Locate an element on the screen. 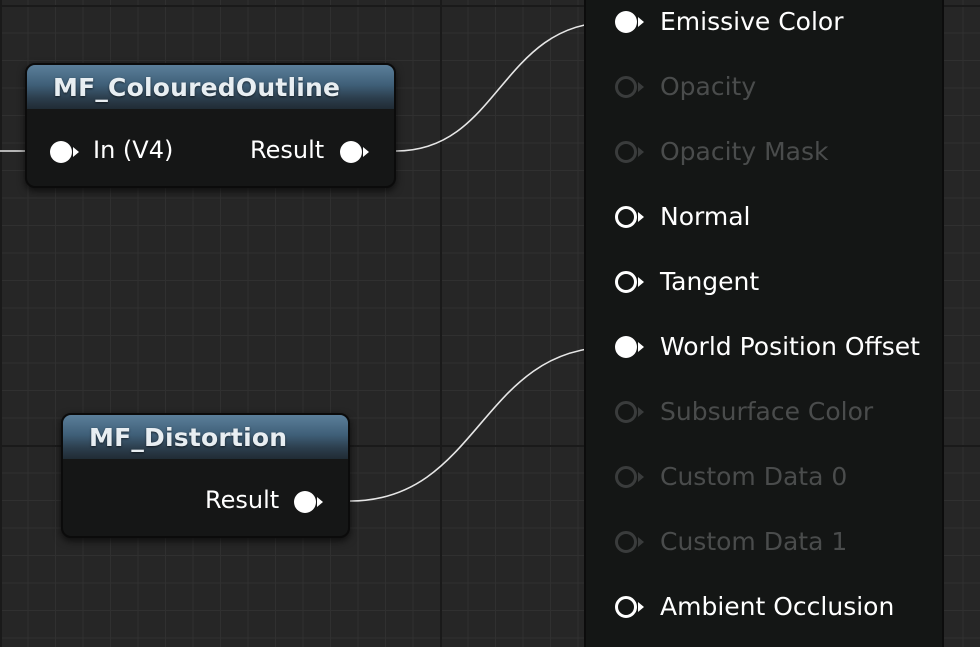 Image resolution: width=980 pixels, height=647 pixels. material-input-ambient-occlusion: Ambient Occlusion is located at coordinates (764, 607).